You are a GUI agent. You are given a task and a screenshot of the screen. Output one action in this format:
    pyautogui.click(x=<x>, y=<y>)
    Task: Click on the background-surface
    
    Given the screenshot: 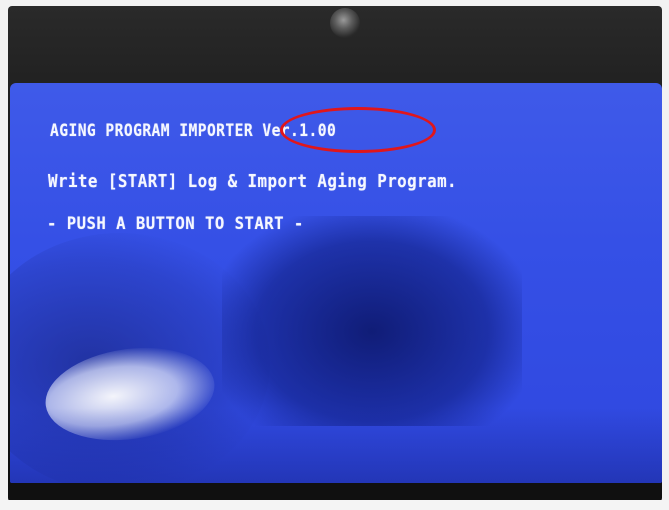 What is the action you would take?
    pyautogui.click(x=334, y=505)
    